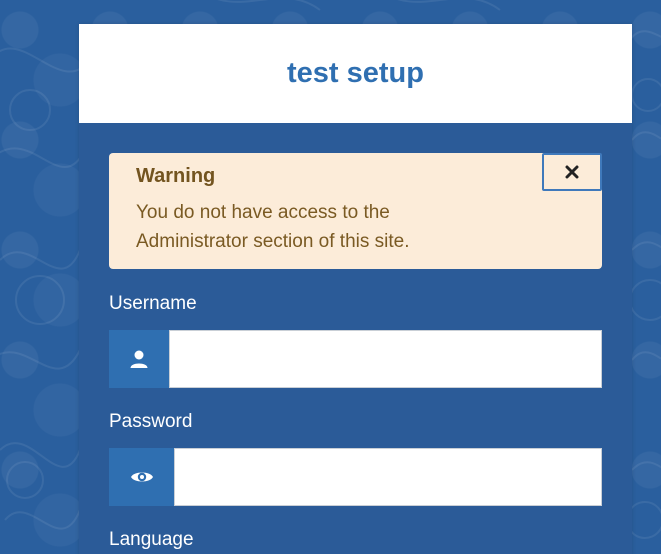 The width and height of the screenshot is (661, 554). Describe the element at coordinates (153, 303) in the screenshot. I see `username-label: Username` at that location.